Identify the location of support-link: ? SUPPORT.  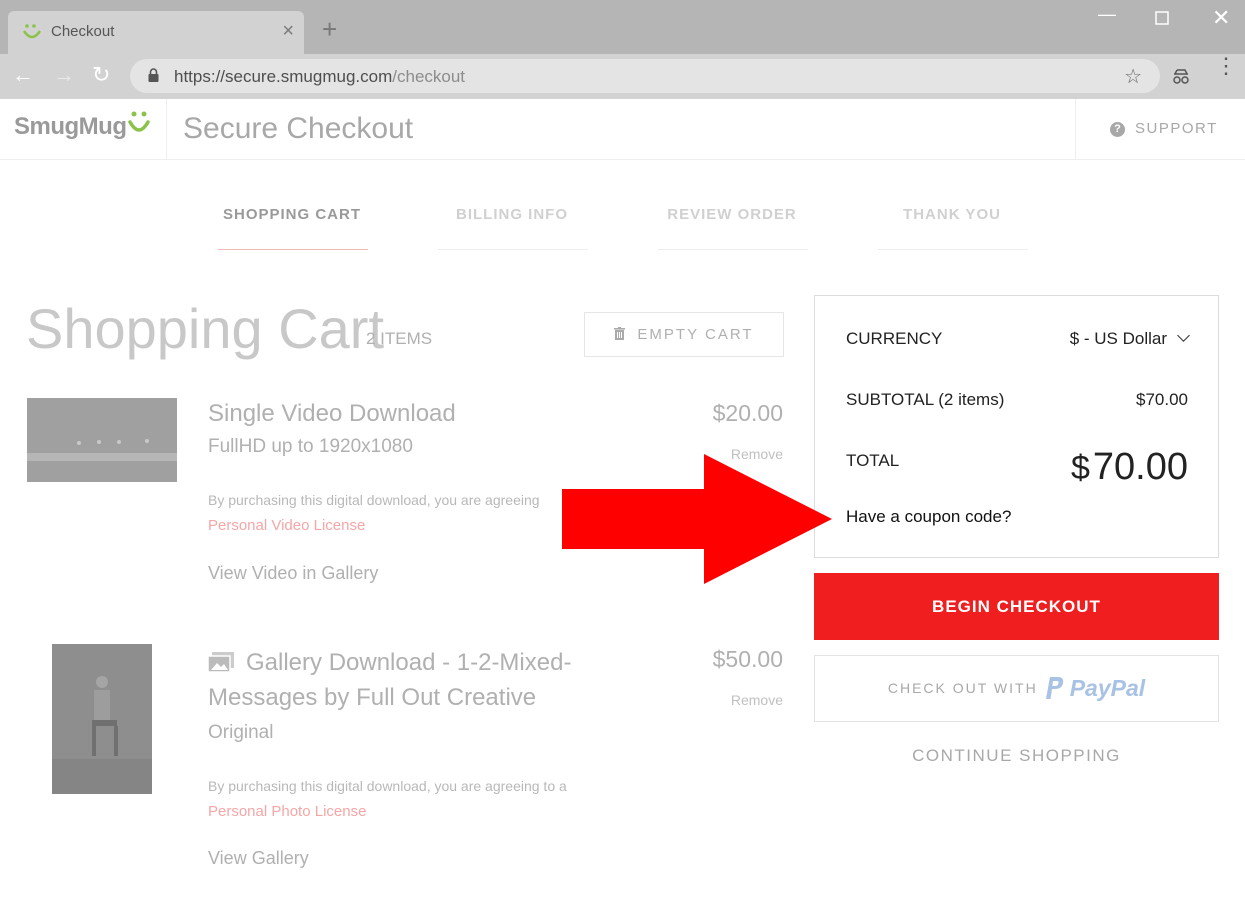
(1164, 128).